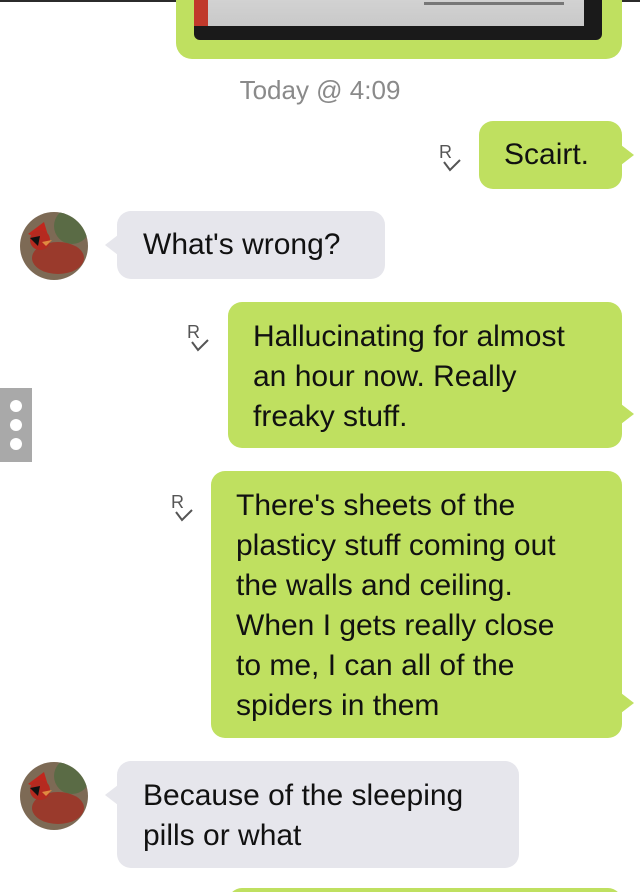 This screenshot has height=892, width=640. I want to click on message-text: Because of the sleeping pills or what, so click(303, 815).